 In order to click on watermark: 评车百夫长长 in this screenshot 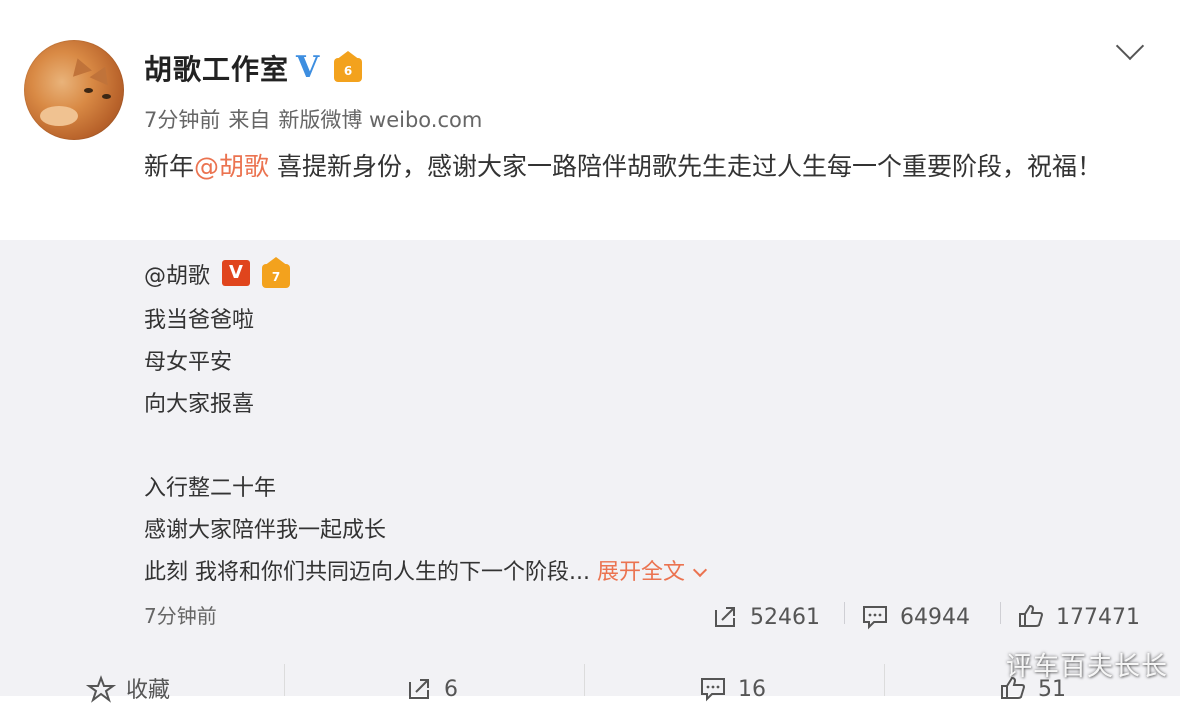, I will do `click(1086, 667)`.